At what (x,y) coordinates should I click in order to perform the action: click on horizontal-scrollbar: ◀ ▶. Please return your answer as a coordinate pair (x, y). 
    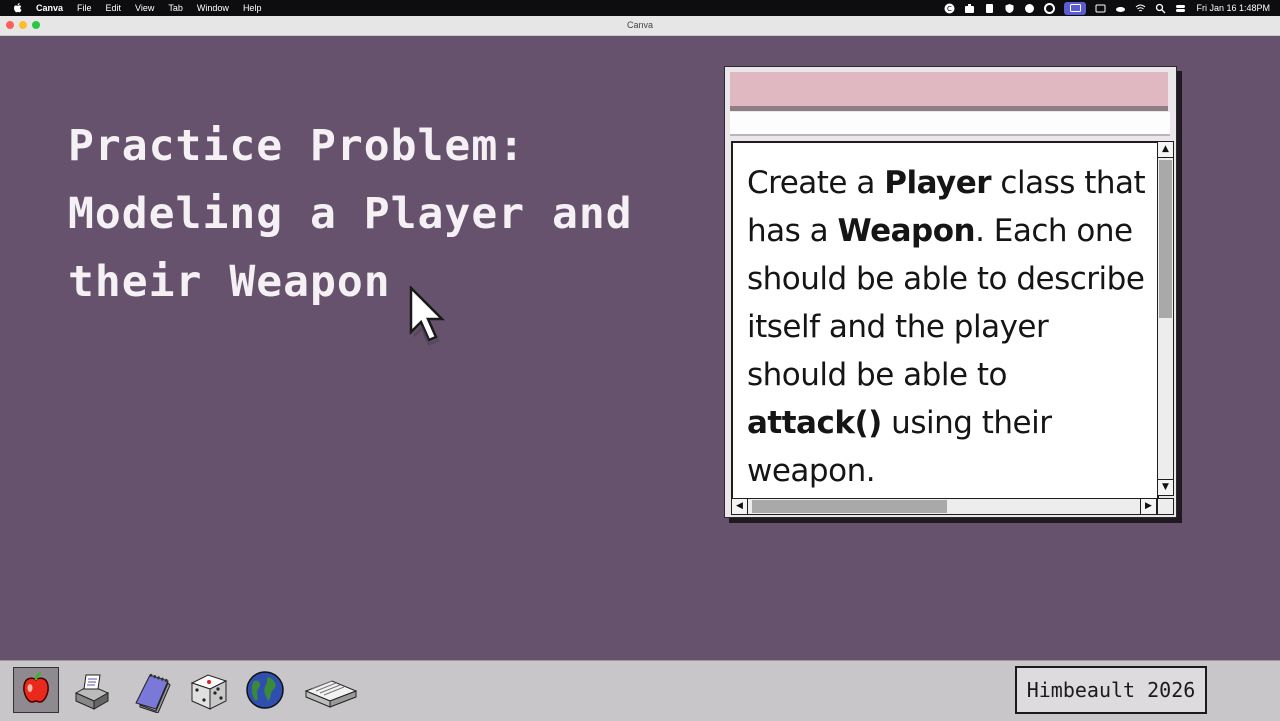
    Looking at the image, I should click on (944, 506).